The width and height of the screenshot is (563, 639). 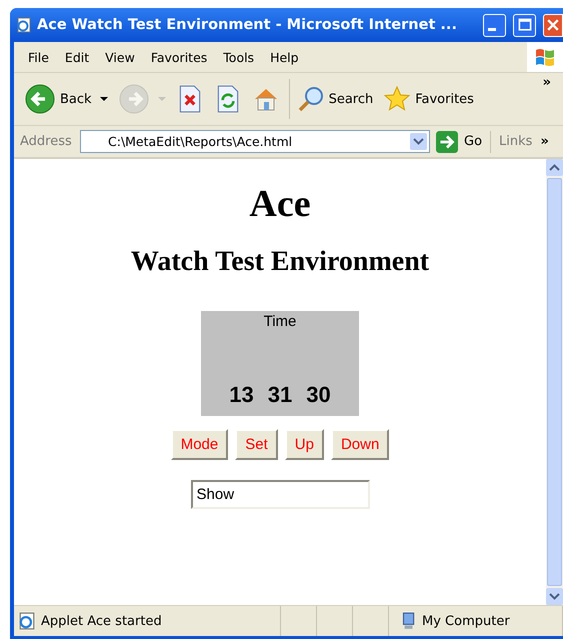 What do you see at coordinates (511, 141) in the screenshot?
I see `links-label: Links` at bounding box center [511, 141].